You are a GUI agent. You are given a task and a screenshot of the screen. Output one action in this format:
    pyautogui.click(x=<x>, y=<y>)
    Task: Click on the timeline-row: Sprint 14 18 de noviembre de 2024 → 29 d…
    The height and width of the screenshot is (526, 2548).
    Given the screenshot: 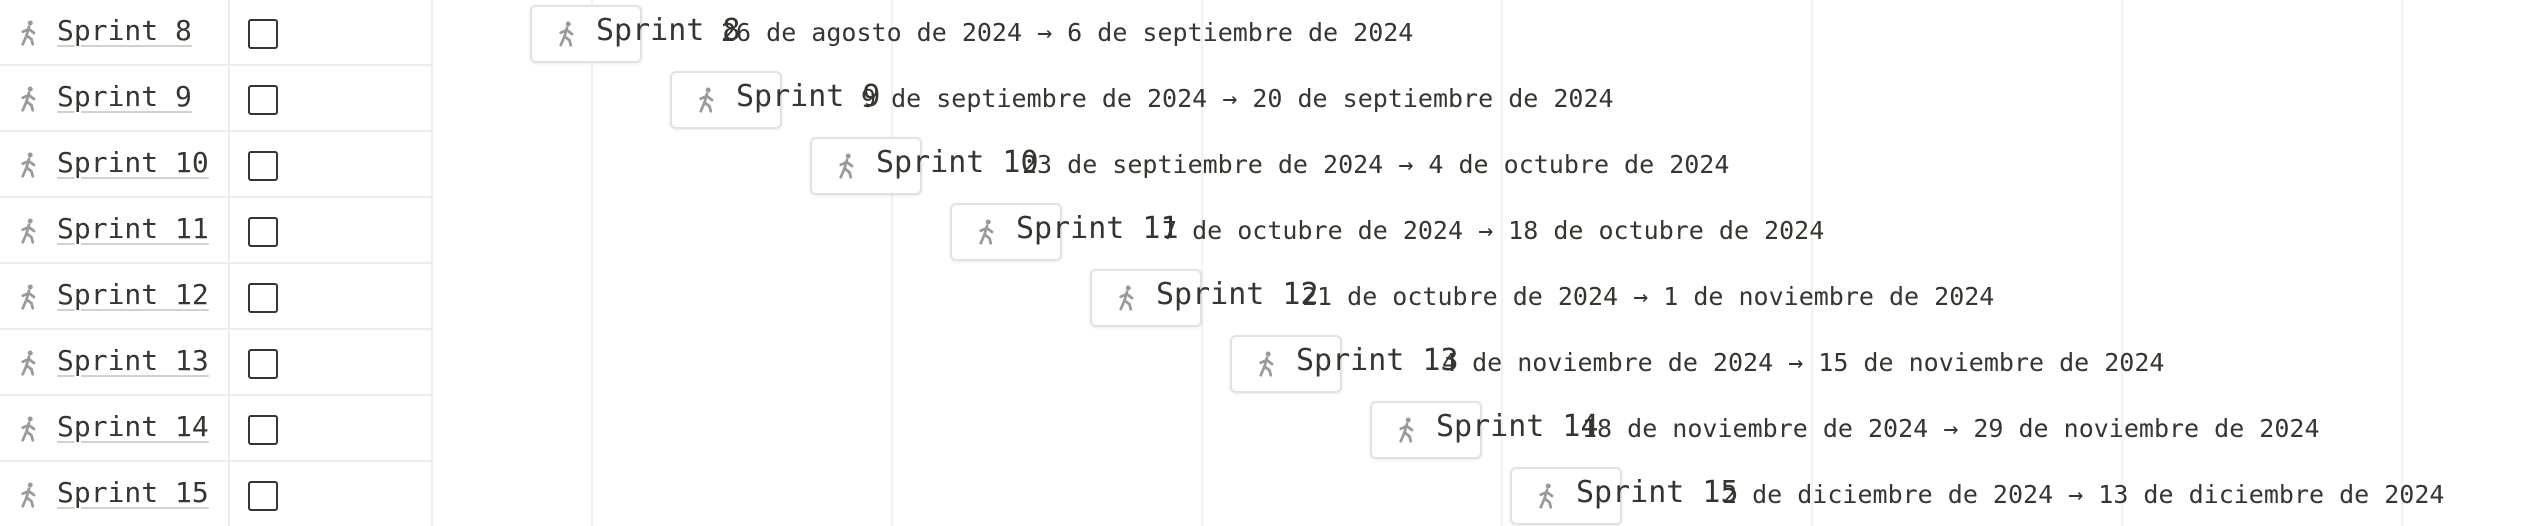 What is the action you would take?
    pyautogui.click(x=1491, y=429)
    